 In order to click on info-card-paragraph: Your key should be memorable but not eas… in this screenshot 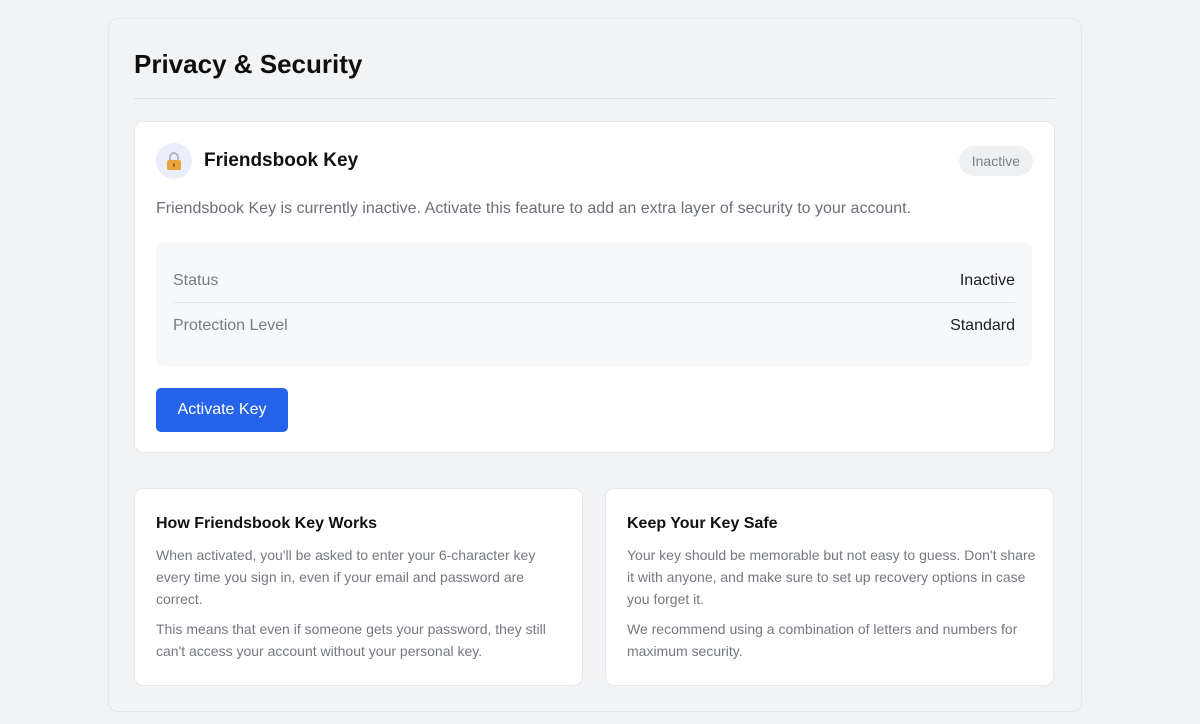, I will do `click(831, 577)`.